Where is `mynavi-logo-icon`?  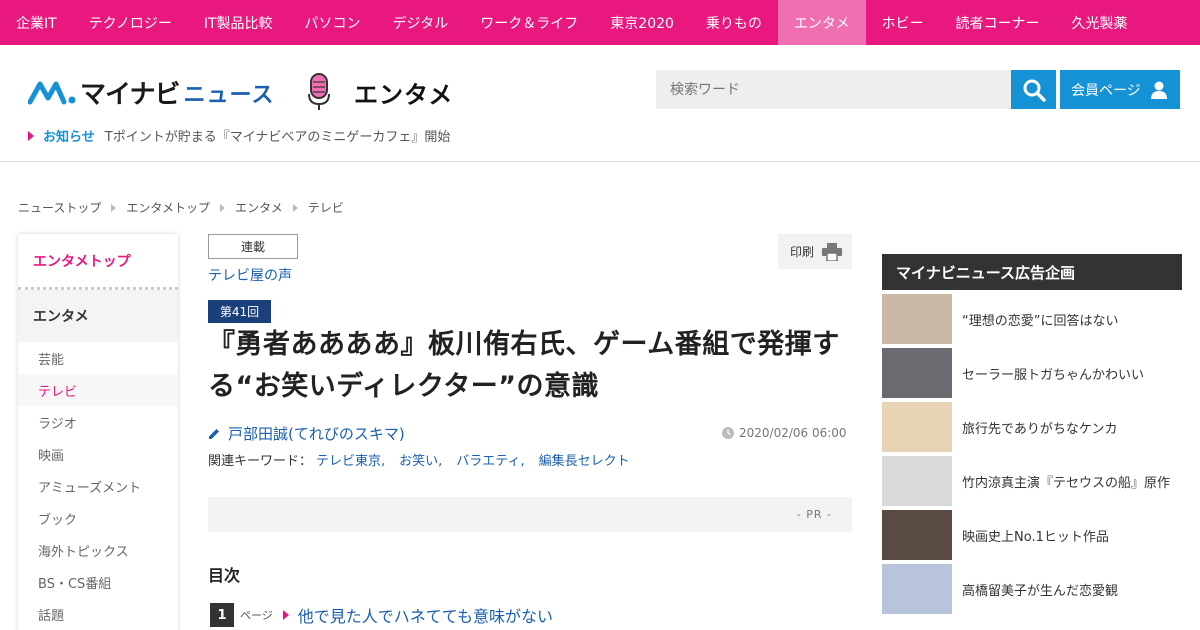
mynavi-logo-icon is located at coordinates (52, 92).